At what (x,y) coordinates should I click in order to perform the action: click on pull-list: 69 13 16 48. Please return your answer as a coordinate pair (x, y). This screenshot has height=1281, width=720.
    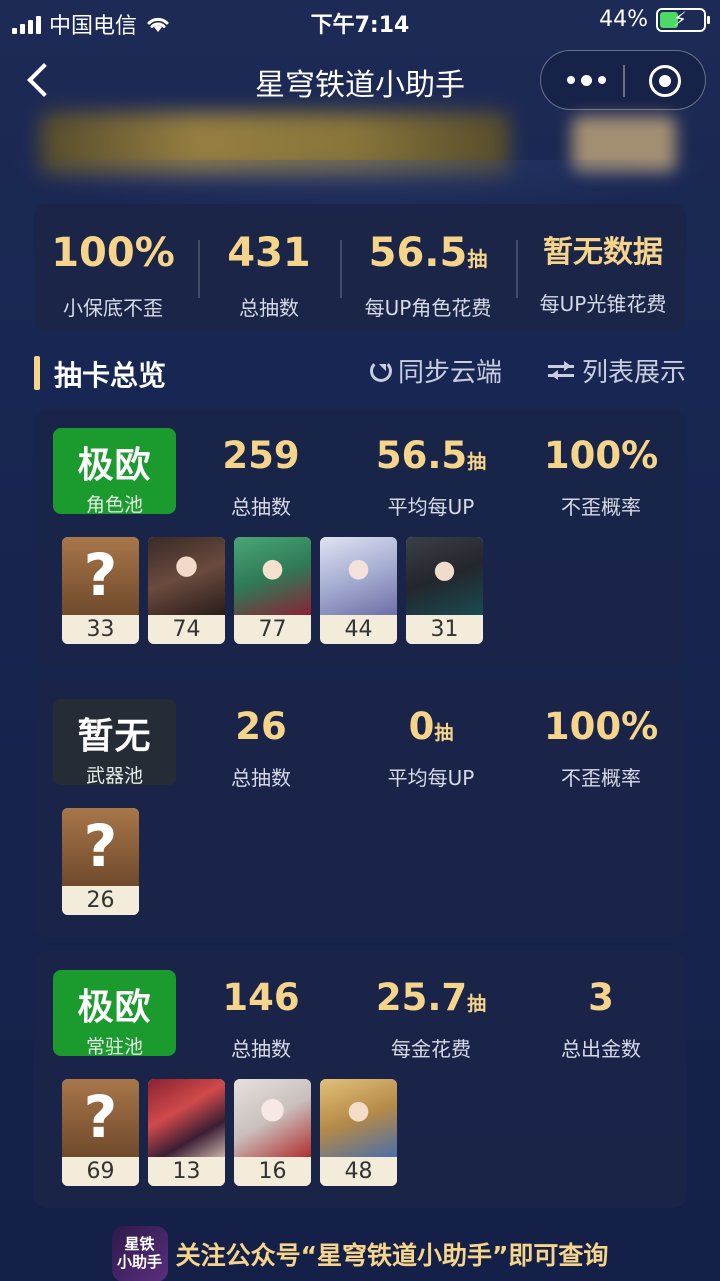
    Looking at the image, I should click on (229, 1132).